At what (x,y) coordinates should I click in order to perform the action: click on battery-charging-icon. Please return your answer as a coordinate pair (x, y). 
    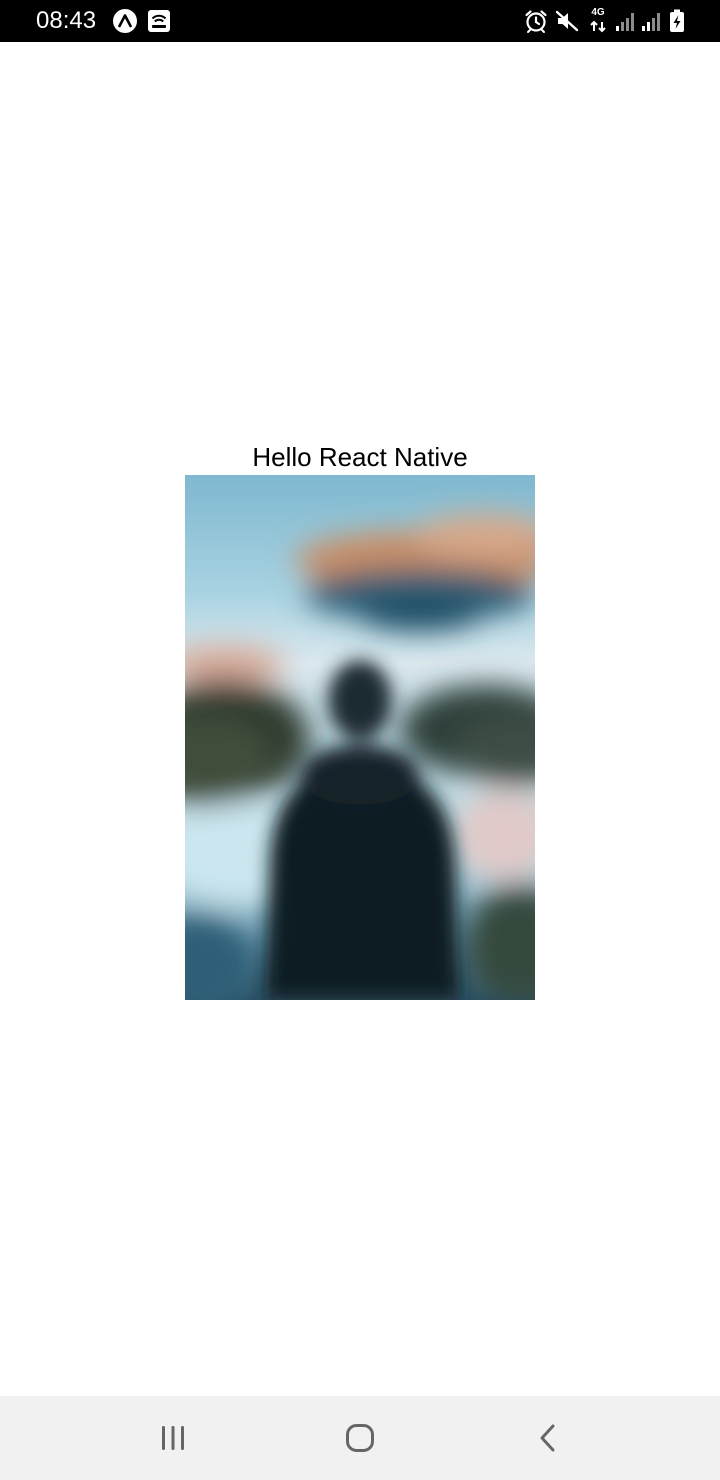
    Looking at the image, I should click on (677, 21).